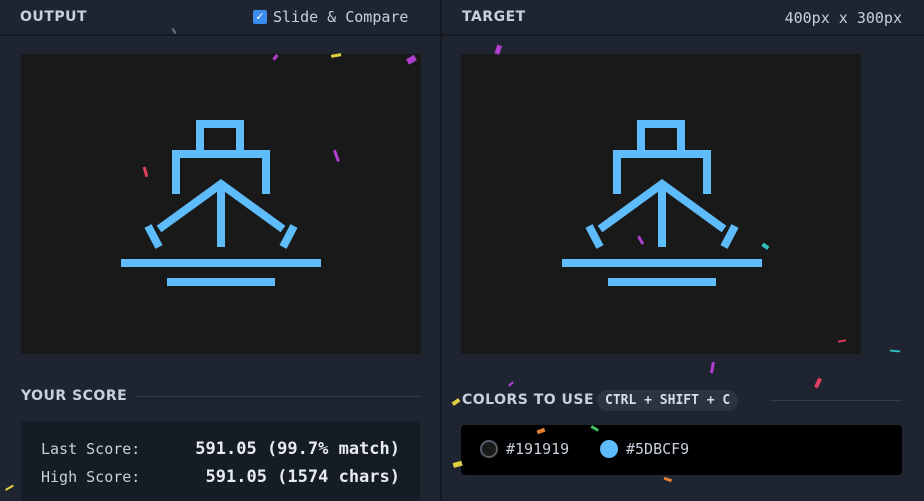 The height and width of the screenshot is (501, 924). I want to click on colors-box: #191919 #5DBCF9, so click(681, 450).